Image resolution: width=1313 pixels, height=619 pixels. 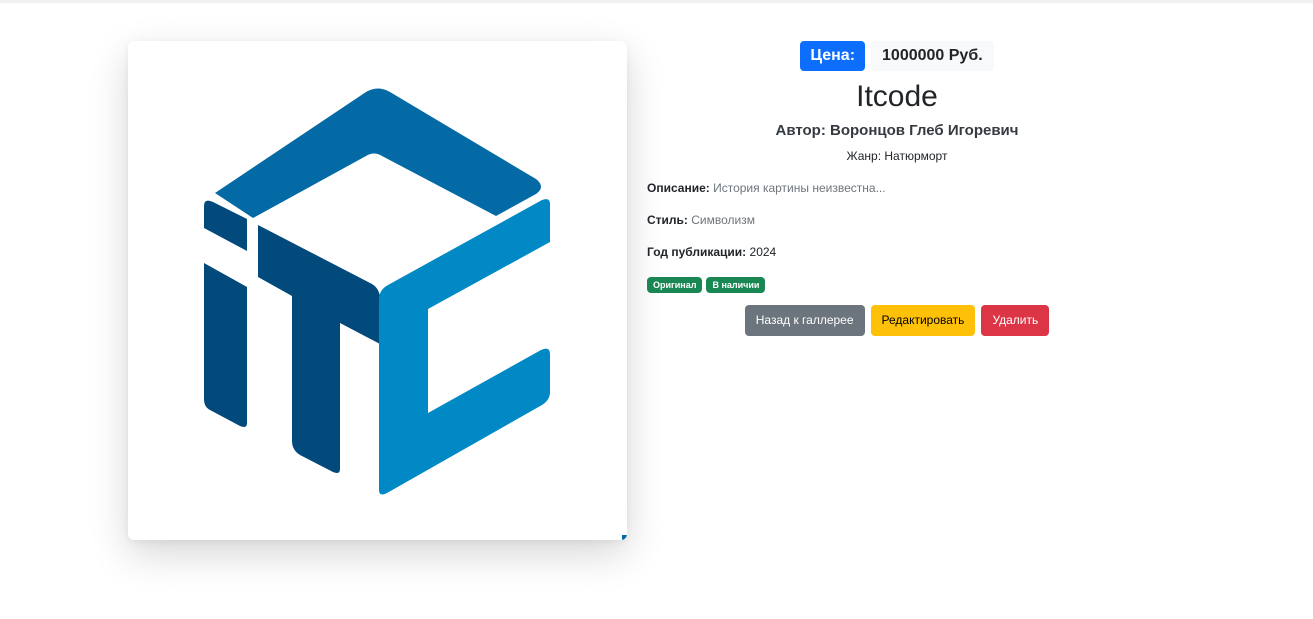 I want to click on delete-button: Удалить, so click(x=1015, y=320).